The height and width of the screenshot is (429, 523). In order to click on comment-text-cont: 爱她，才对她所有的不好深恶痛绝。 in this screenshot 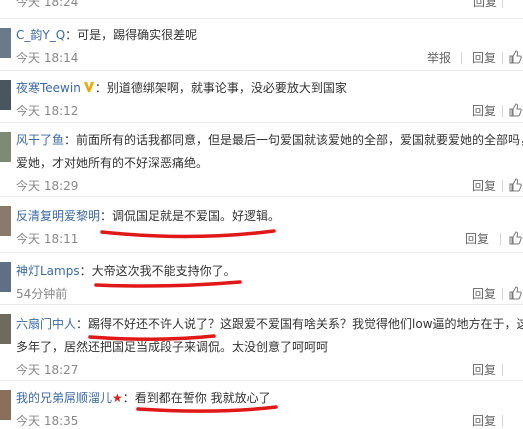, I will do `click(112, 163)`.